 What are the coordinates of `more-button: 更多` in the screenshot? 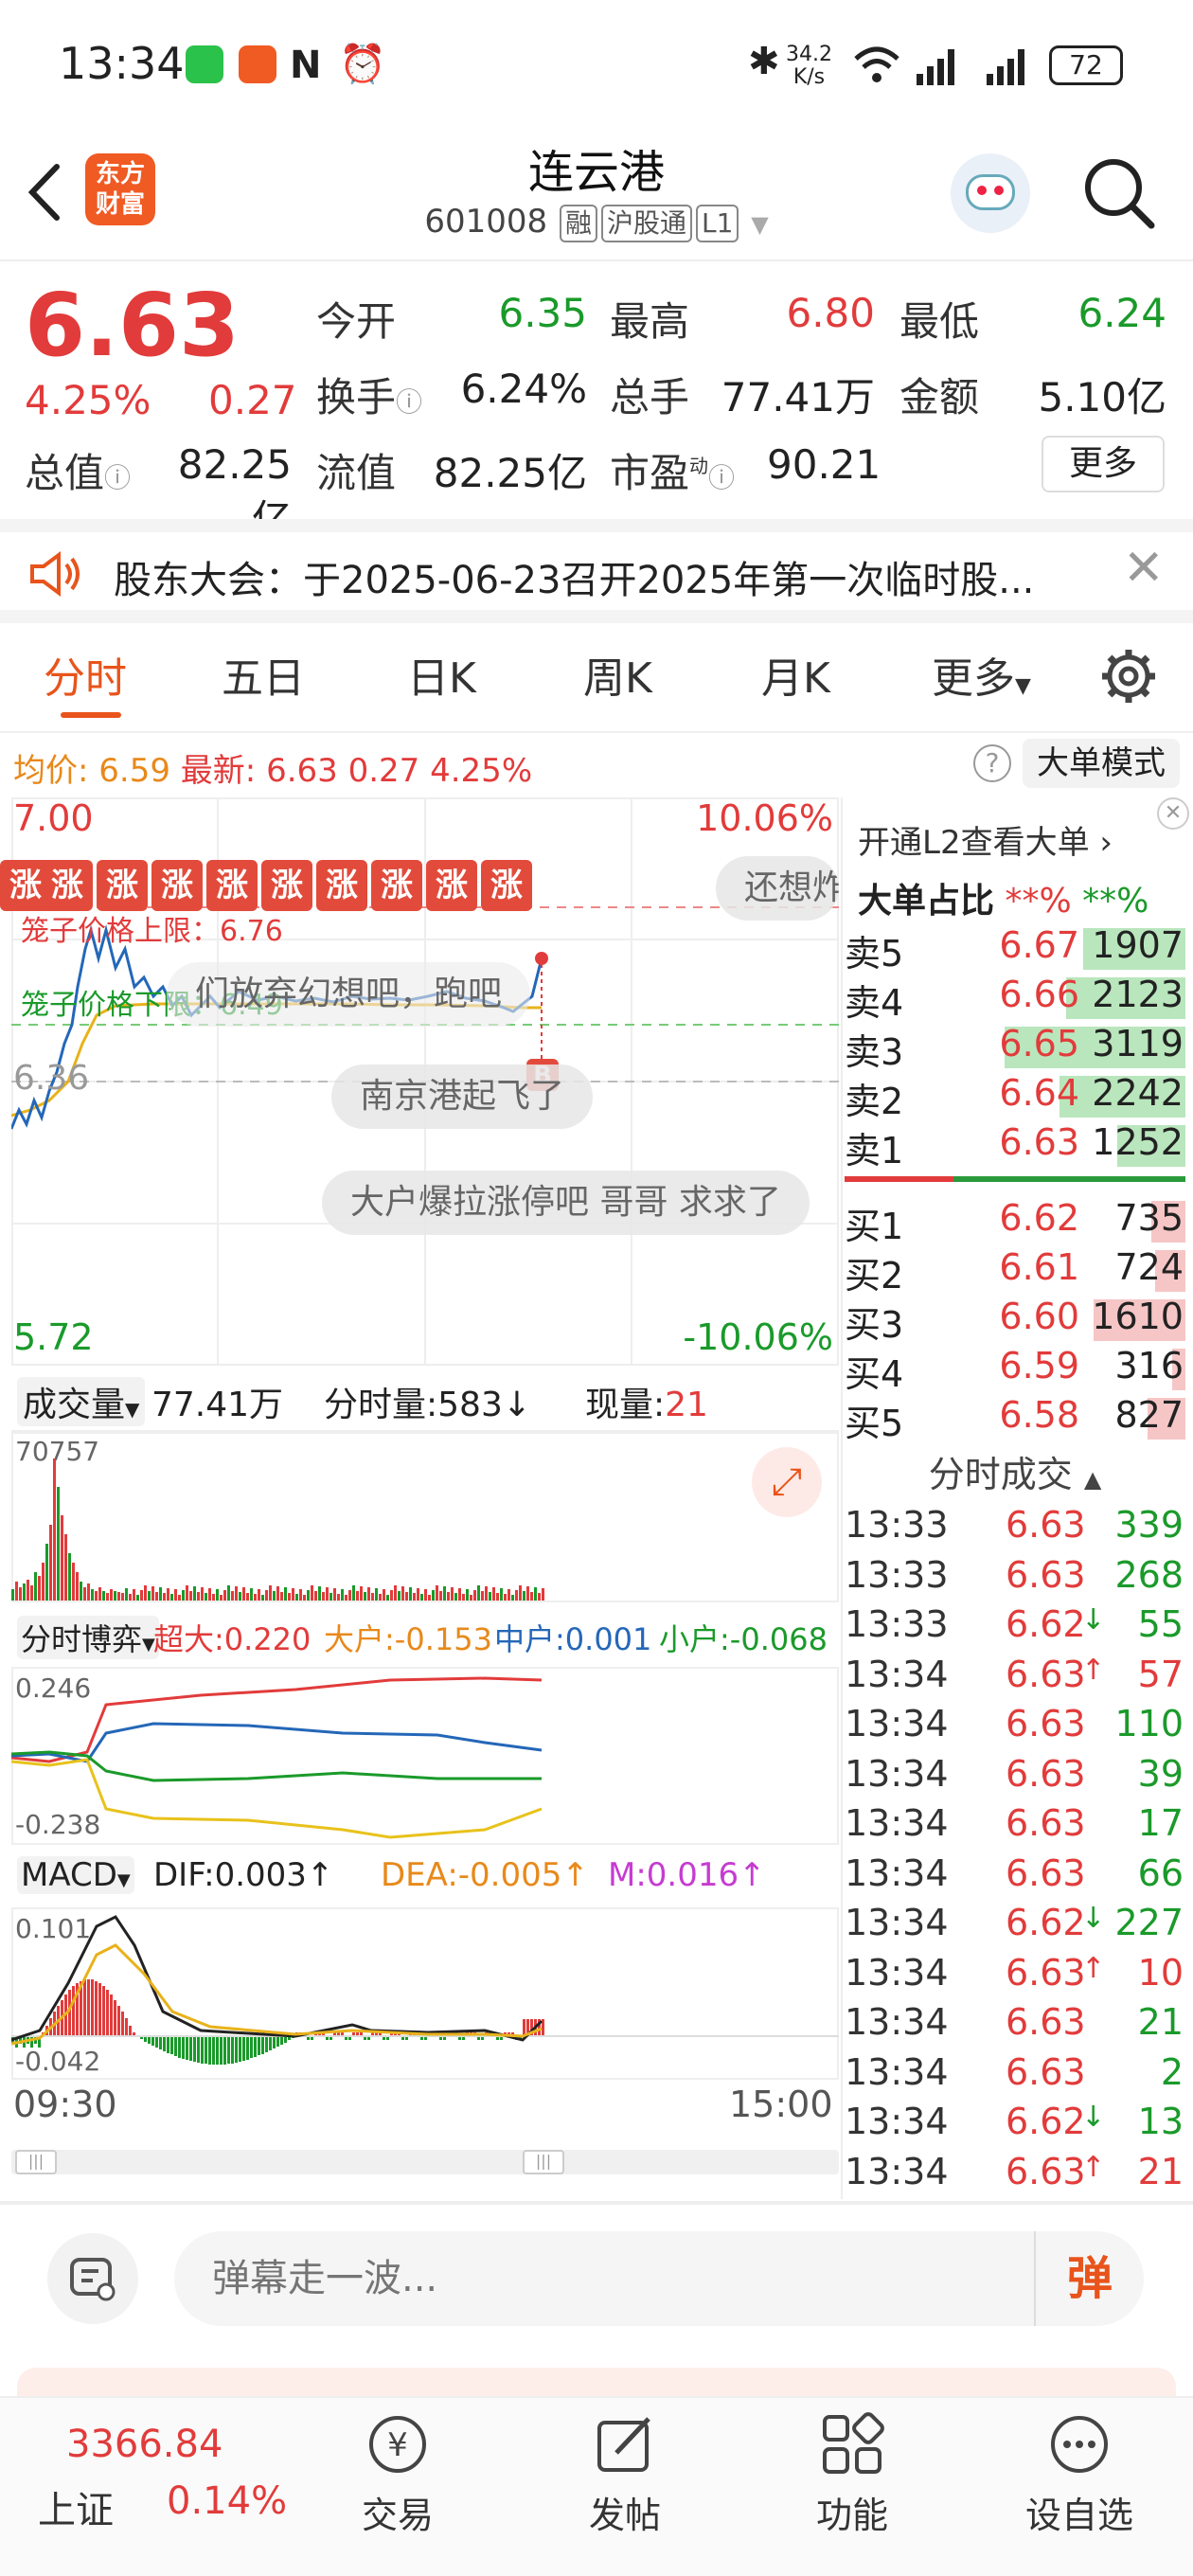 It's located at (1103, 464).